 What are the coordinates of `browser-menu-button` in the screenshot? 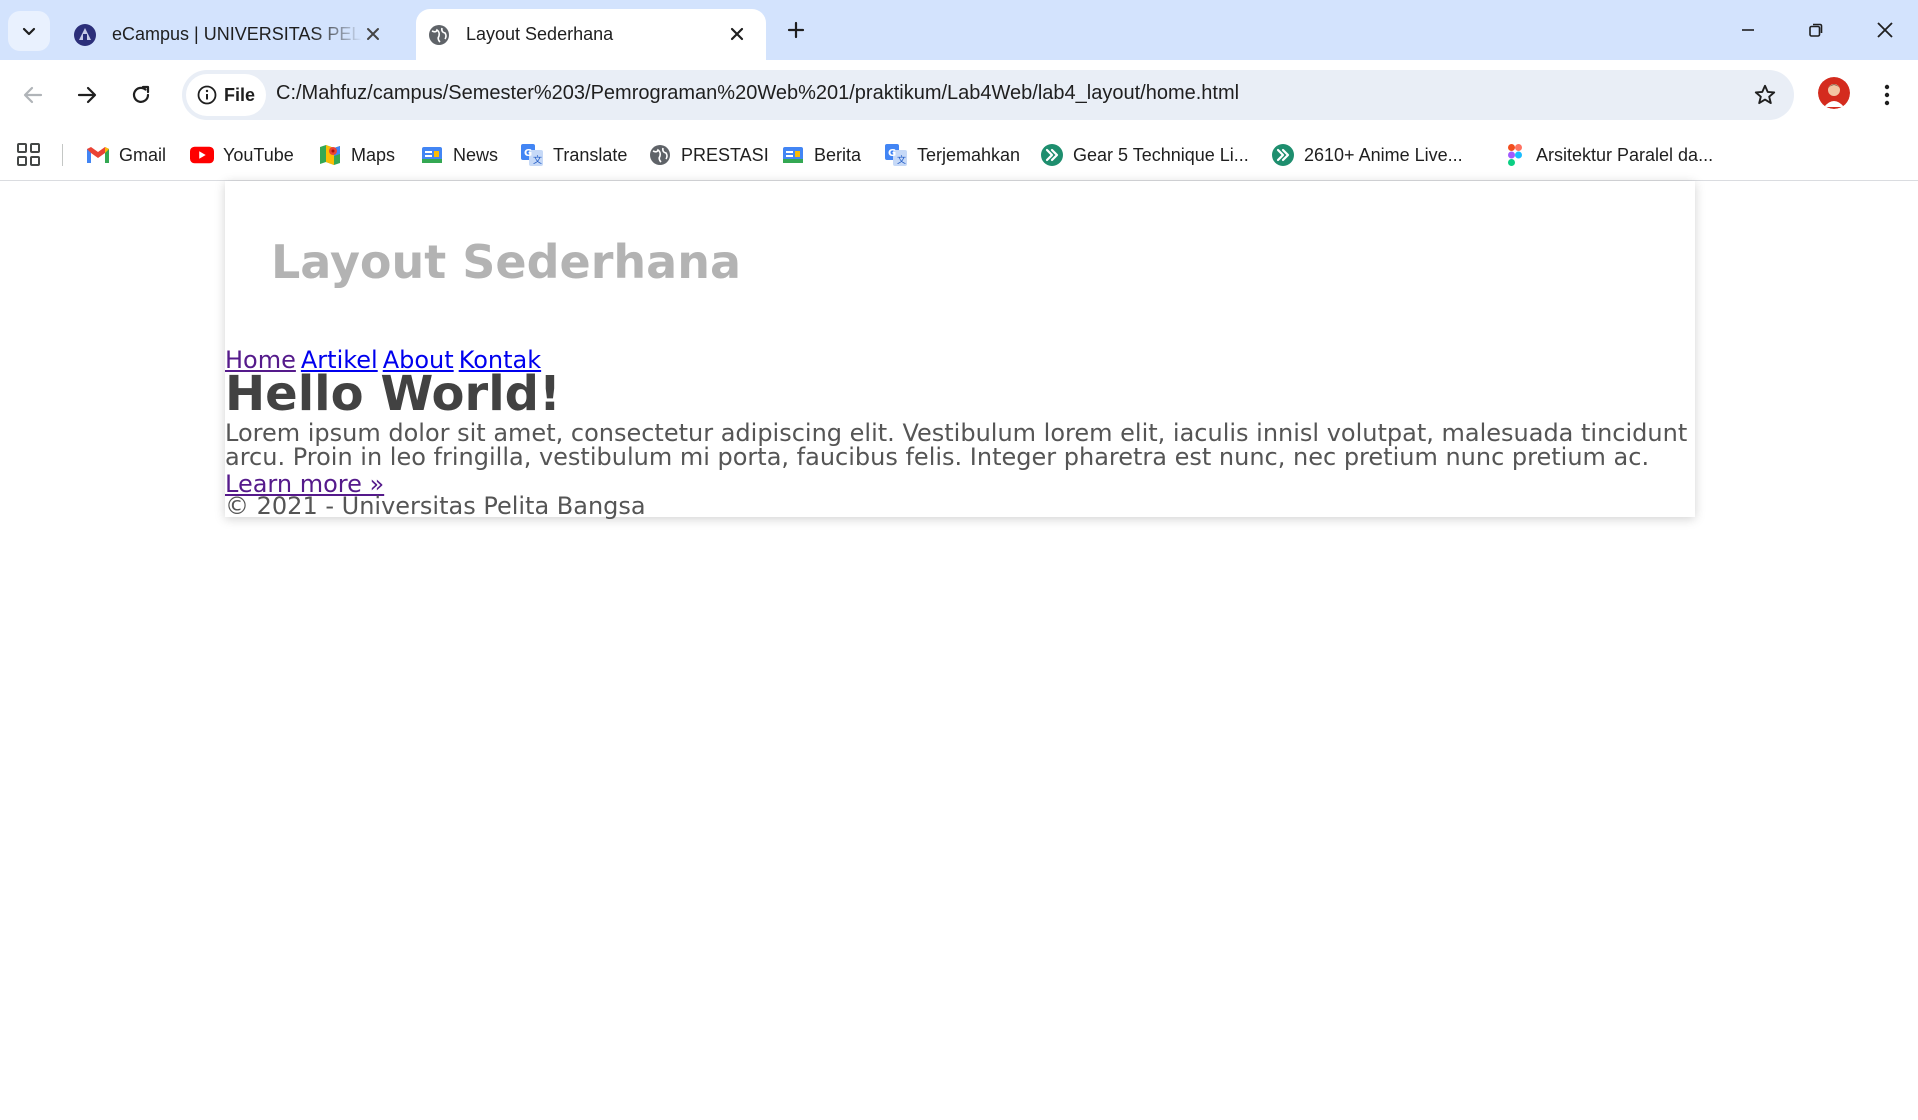 It's located at (1887, 95).